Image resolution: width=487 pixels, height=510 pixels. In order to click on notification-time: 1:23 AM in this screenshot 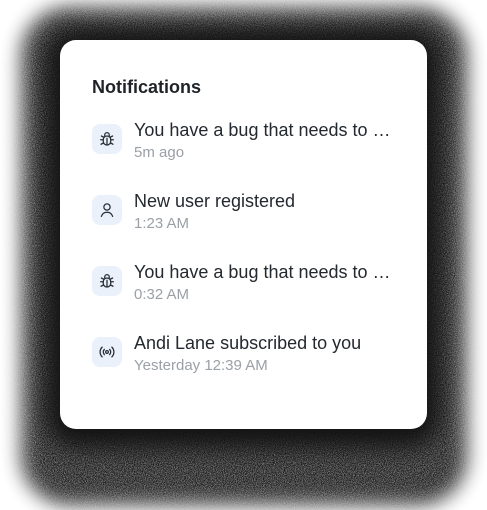, I will do `click(162, 223)`.